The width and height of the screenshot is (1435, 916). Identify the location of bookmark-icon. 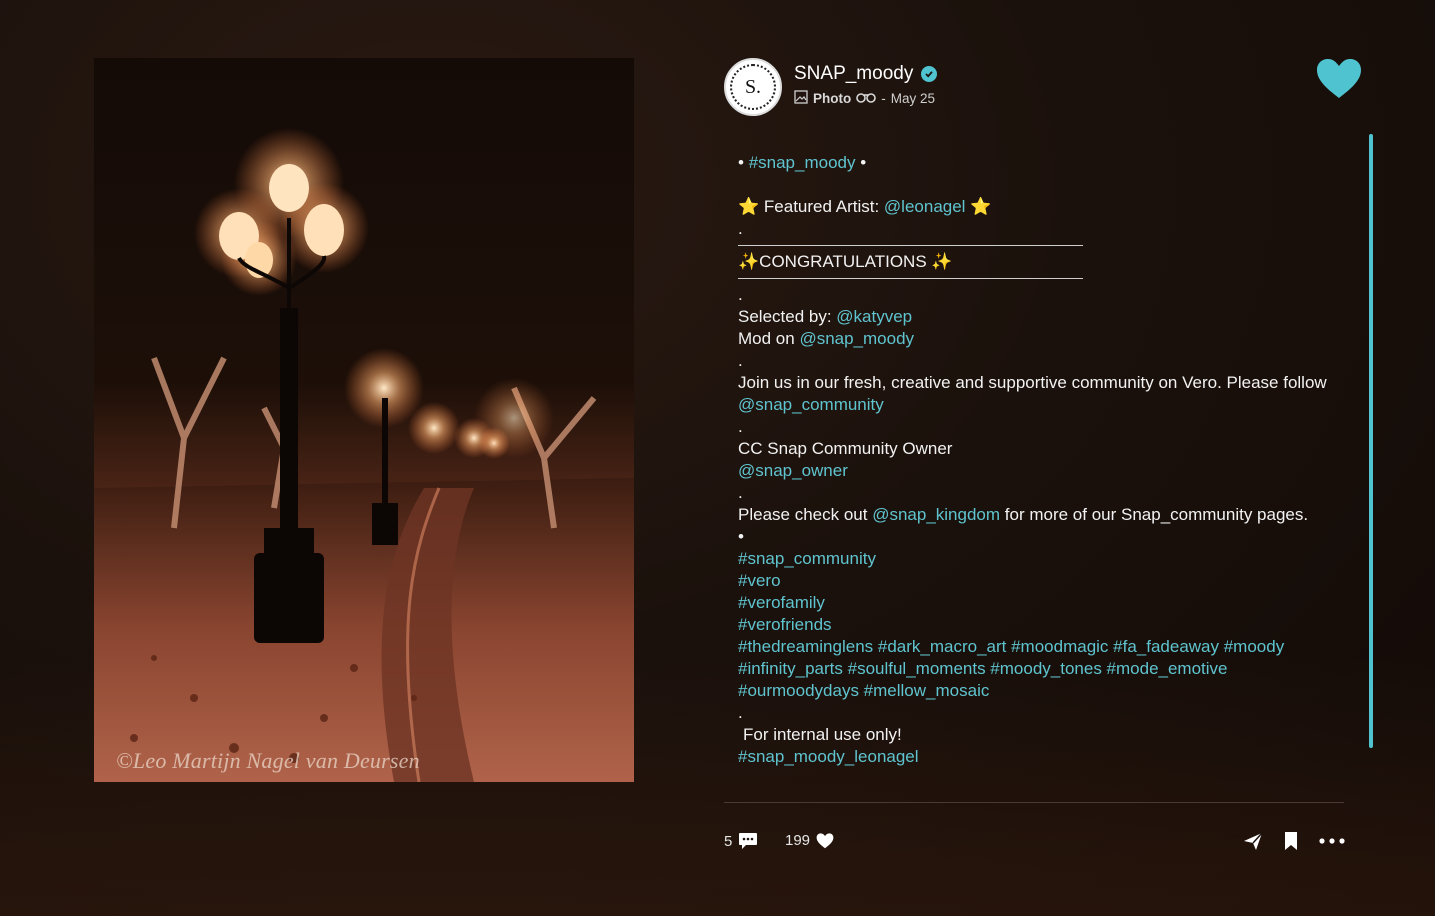
(1291, 841).